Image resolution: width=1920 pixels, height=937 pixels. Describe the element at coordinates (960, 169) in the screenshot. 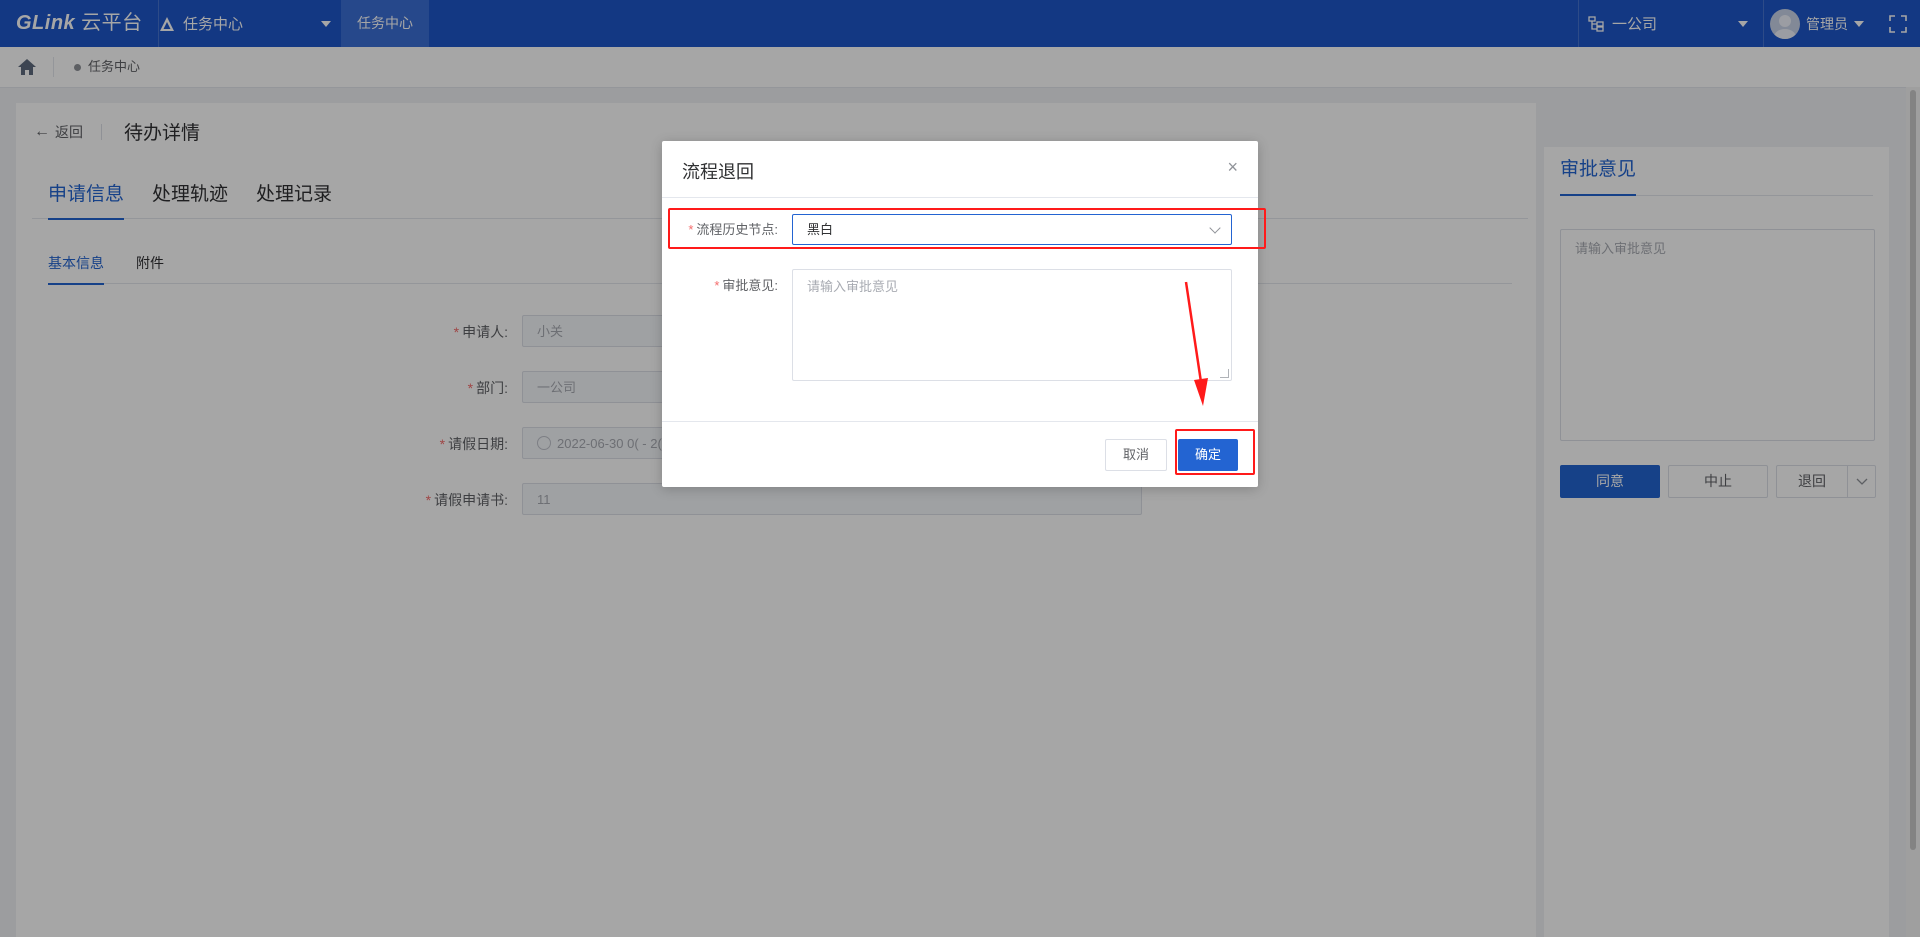

I see `dialog-header: 流程退回 ×` at that location.